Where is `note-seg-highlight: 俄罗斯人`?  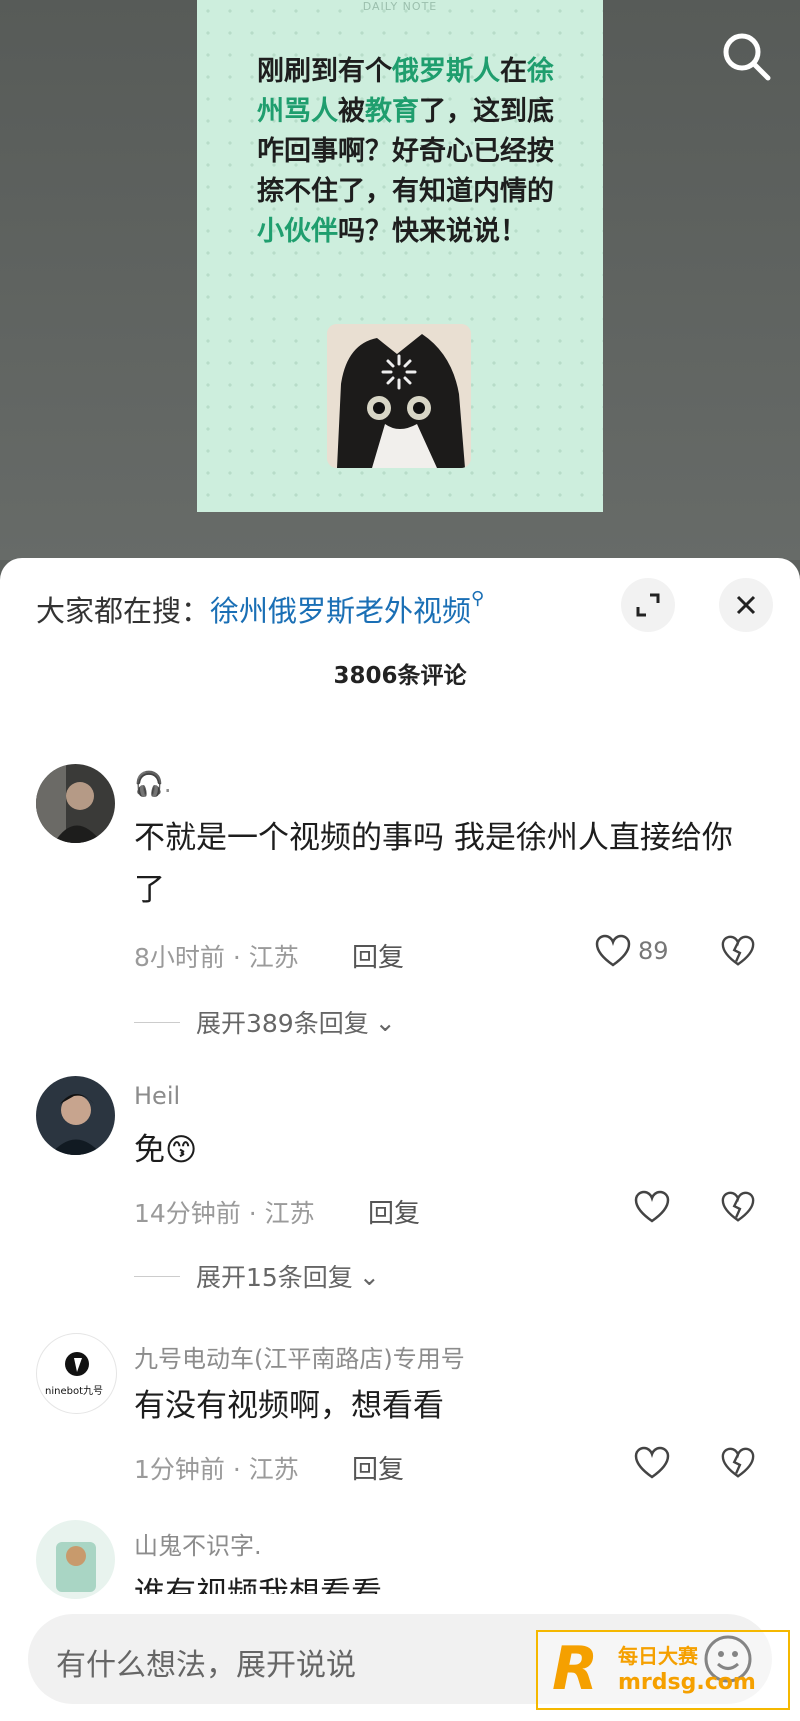
note-seg-highlight: 俄罗斯人 is located at coordinates (446, 71).